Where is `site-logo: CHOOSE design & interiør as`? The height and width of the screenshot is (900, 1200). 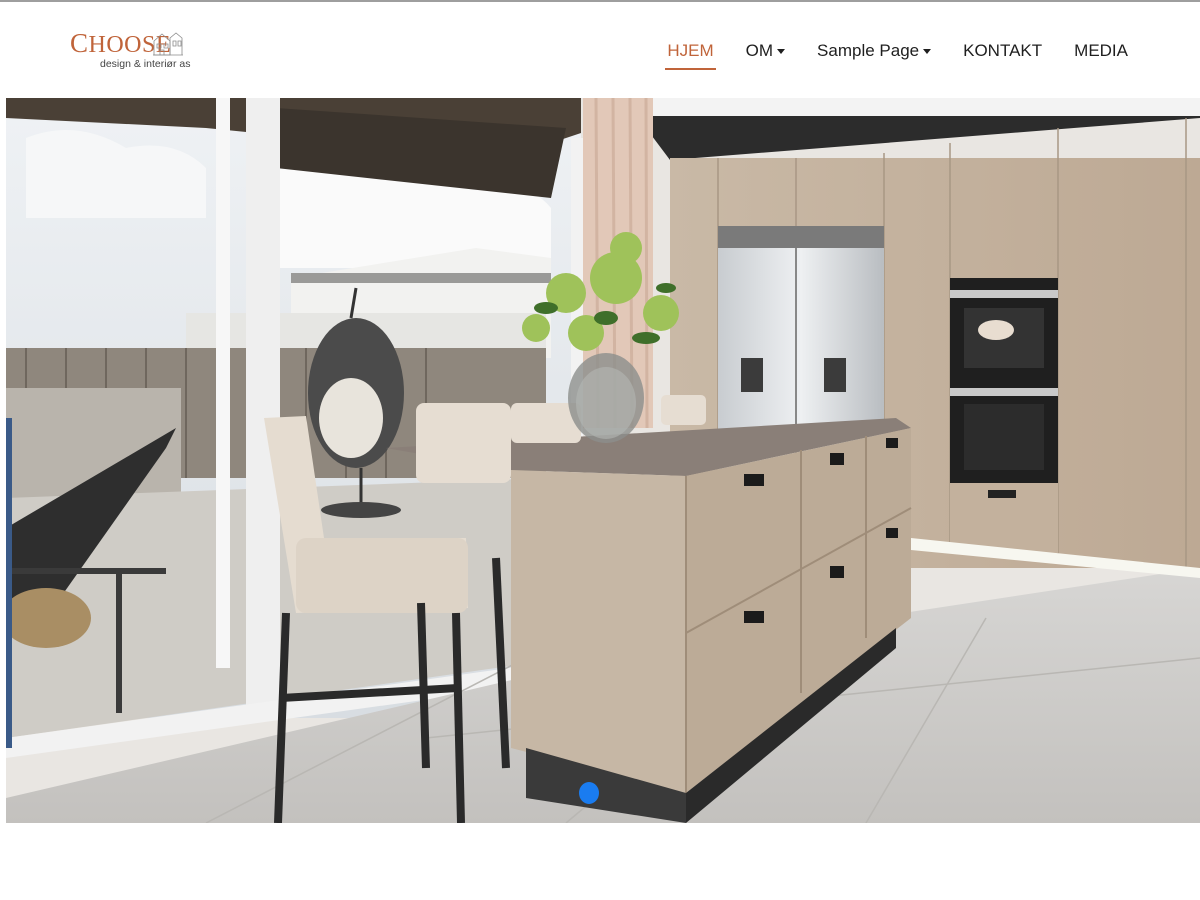 site-logo: CHOOSE design & interiør as is located at coordinates (129, 53).